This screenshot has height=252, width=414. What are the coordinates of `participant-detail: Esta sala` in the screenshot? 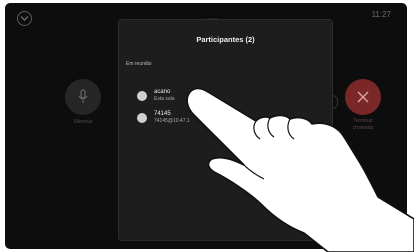 It's located at (164, 99).